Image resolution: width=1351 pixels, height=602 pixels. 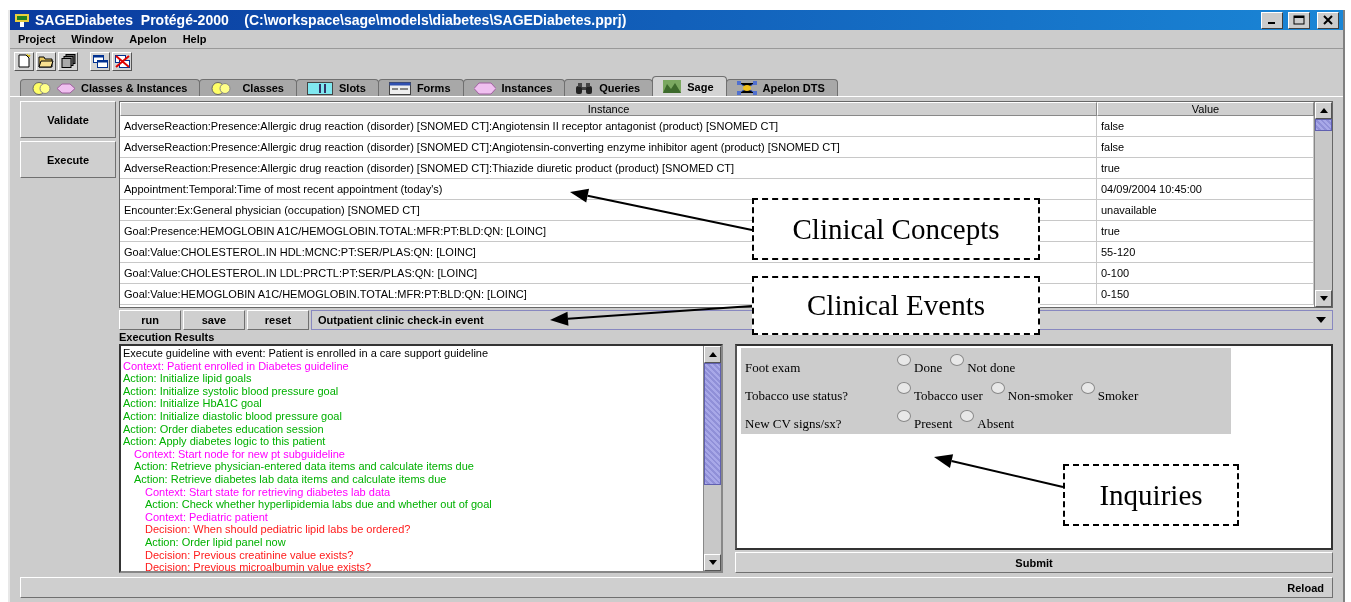 I want to click on forms-icon, so click(x=399, y=88).